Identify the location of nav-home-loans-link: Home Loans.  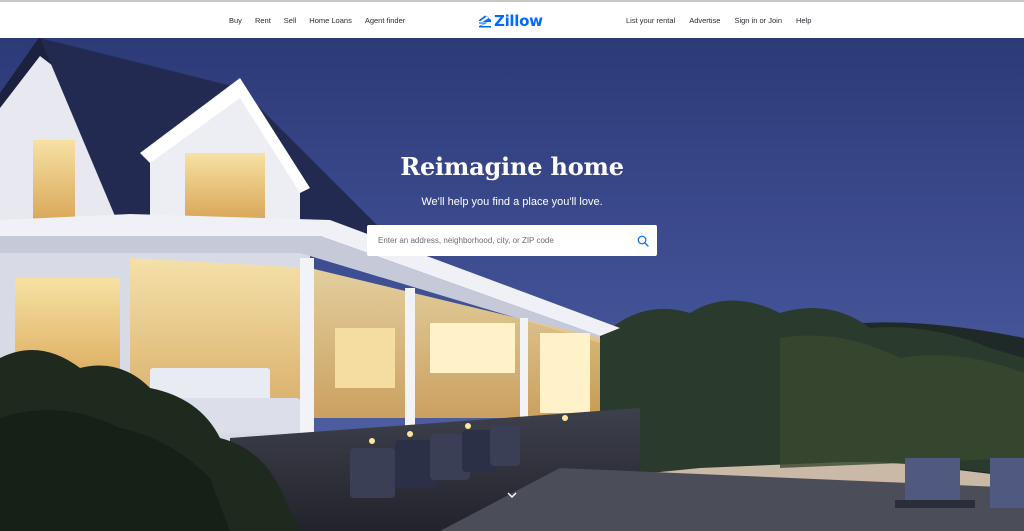
(330, 20).